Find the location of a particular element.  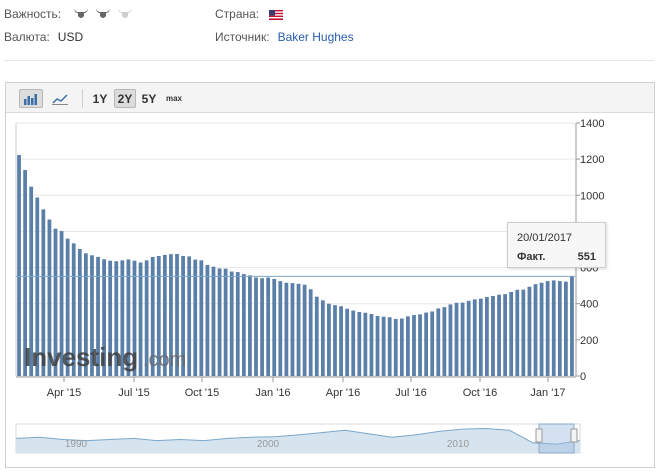

x-tick-label: Oct '15 is located at coordinates (202, 393).